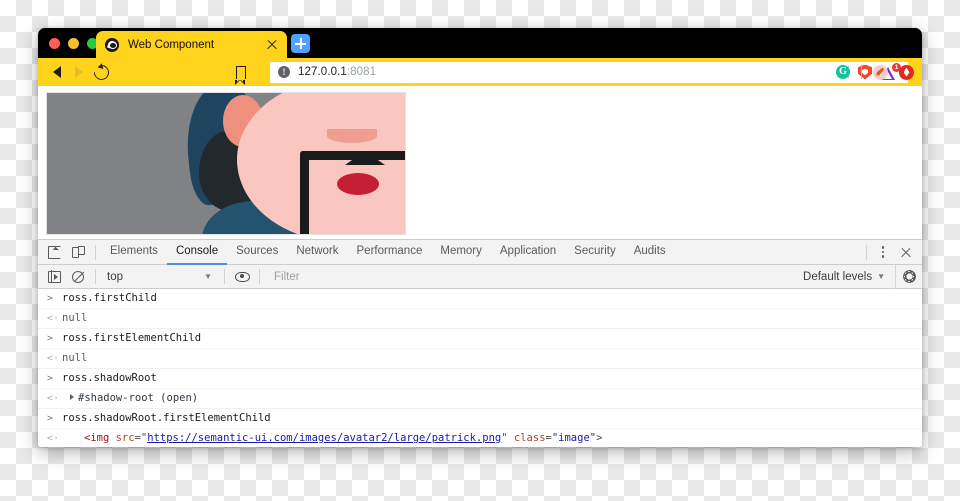 This screenshot has width=960, height=501. Describe the element at coordinates (528, 252) in the screenshot. I see `tab-application: Application` at that location.